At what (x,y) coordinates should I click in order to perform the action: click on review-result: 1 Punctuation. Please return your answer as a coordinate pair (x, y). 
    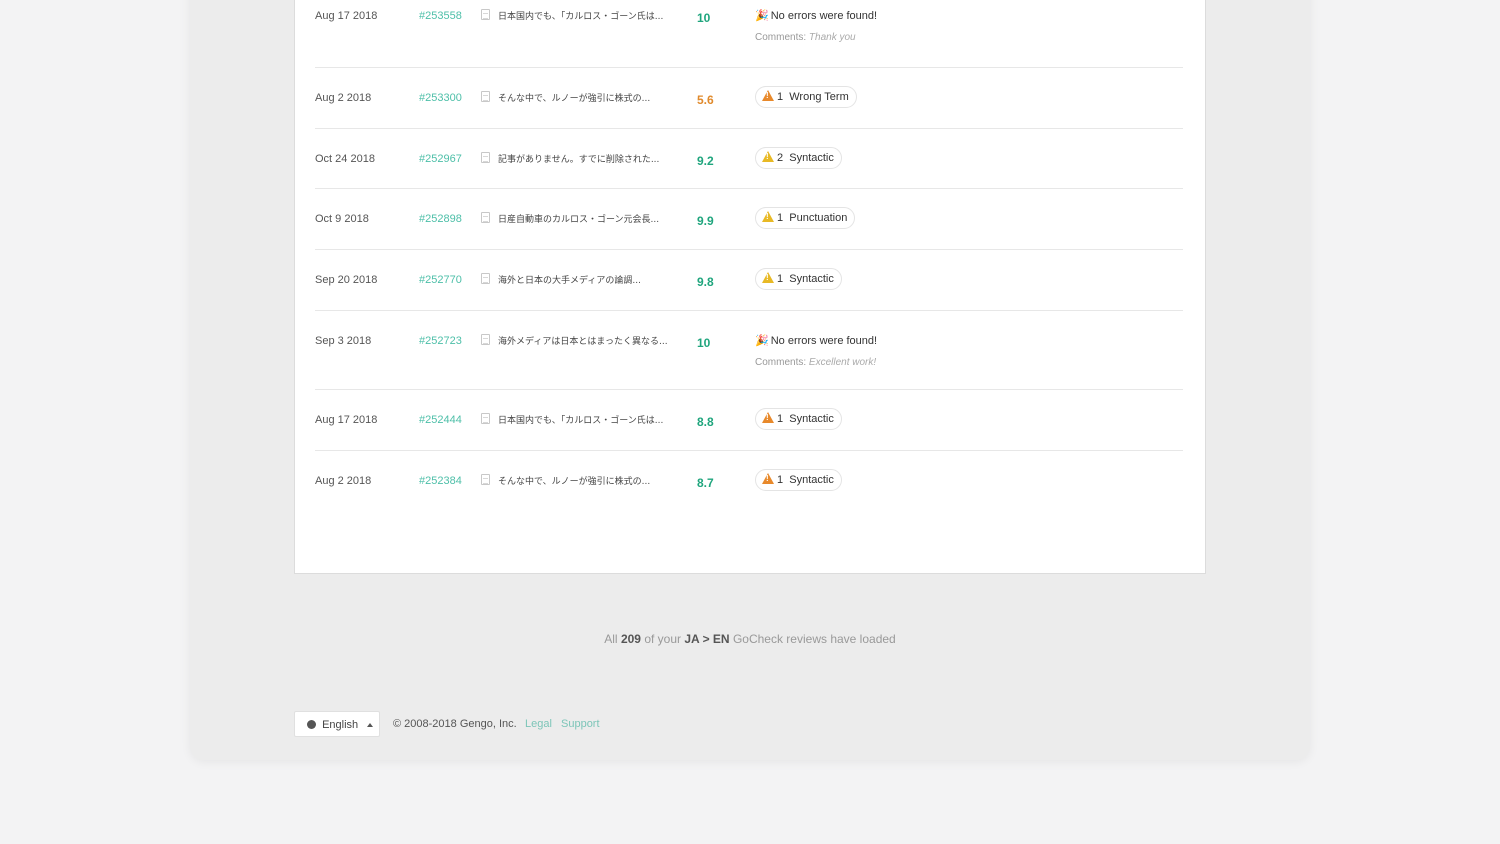
    Looking at the image, I should click on (805, 218).